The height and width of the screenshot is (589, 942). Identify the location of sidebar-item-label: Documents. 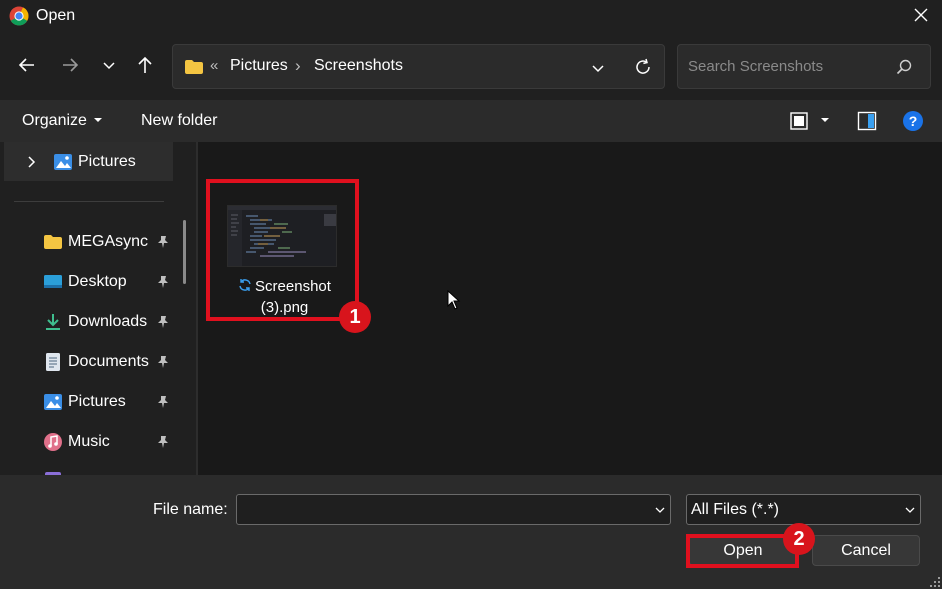
(108, 361).